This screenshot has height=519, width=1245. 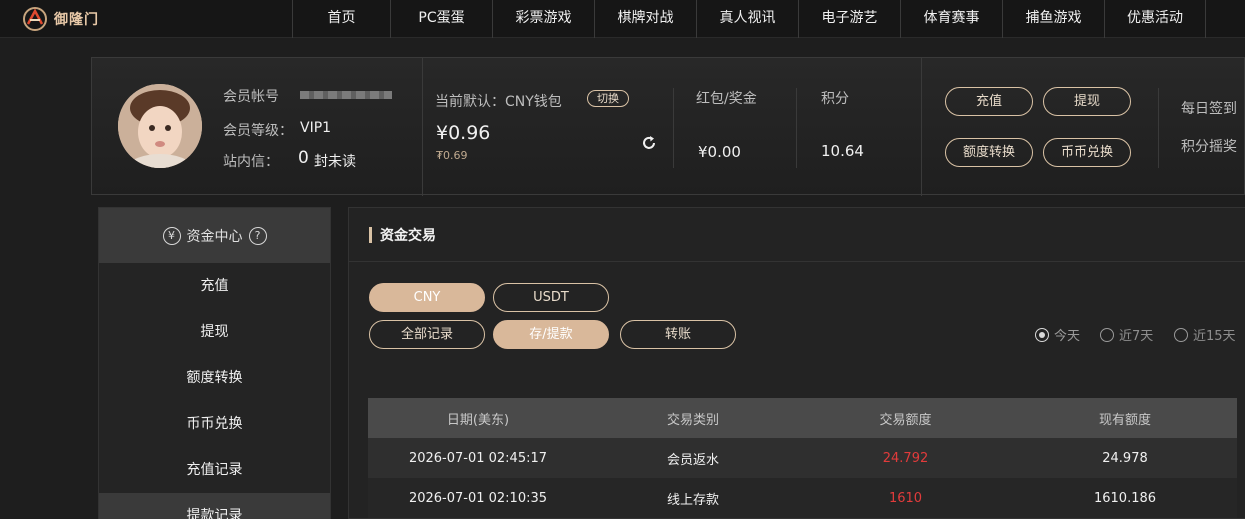 What do you see at coordinates (1067, 336) in the screenshot?
I see `range-today-label: 今天` at bounding box center [1067, 336].